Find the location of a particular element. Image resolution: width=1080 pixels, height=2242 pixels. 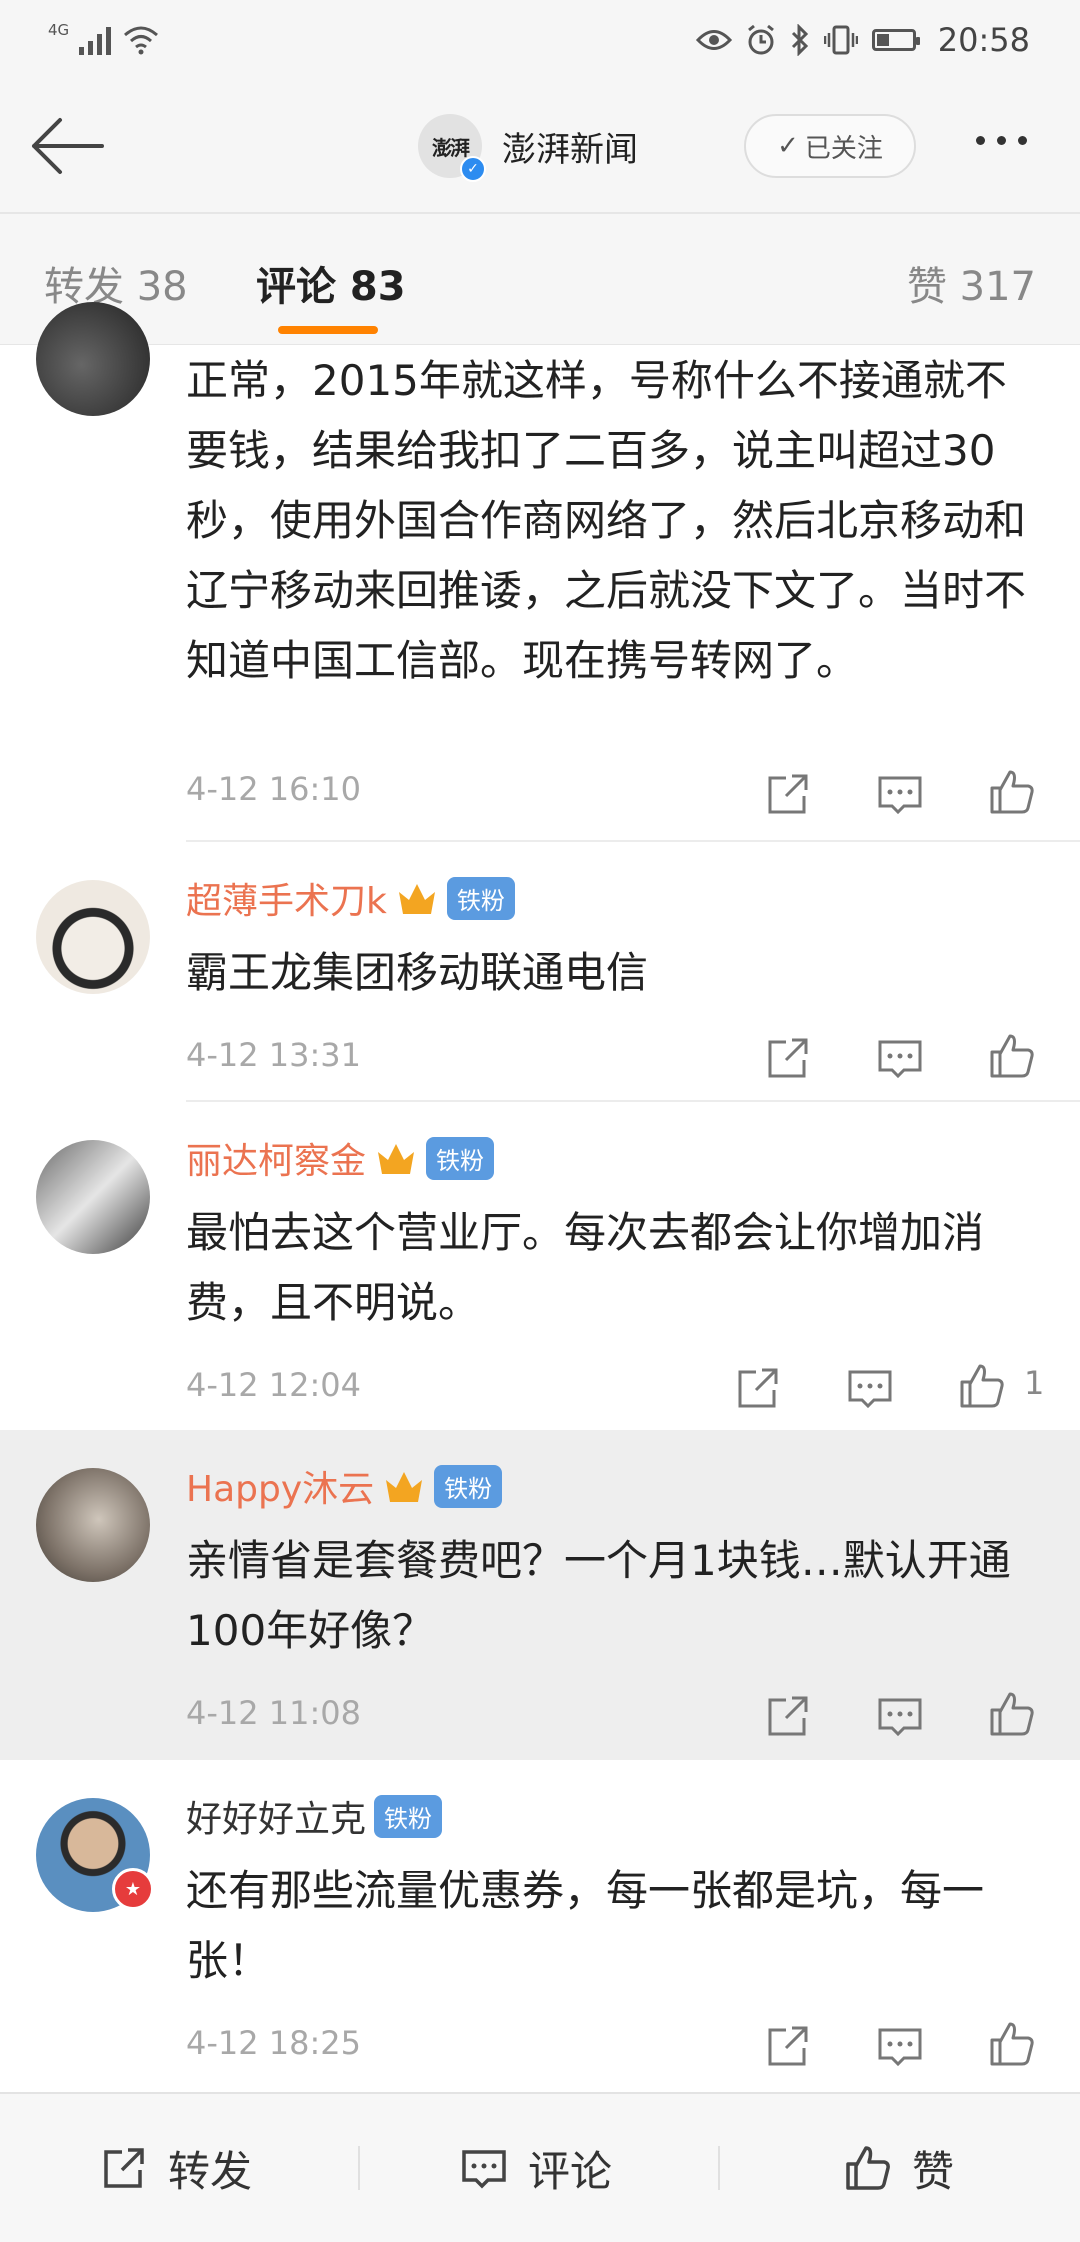

comment-label: 评论 is located at coordinates (570, 2171).